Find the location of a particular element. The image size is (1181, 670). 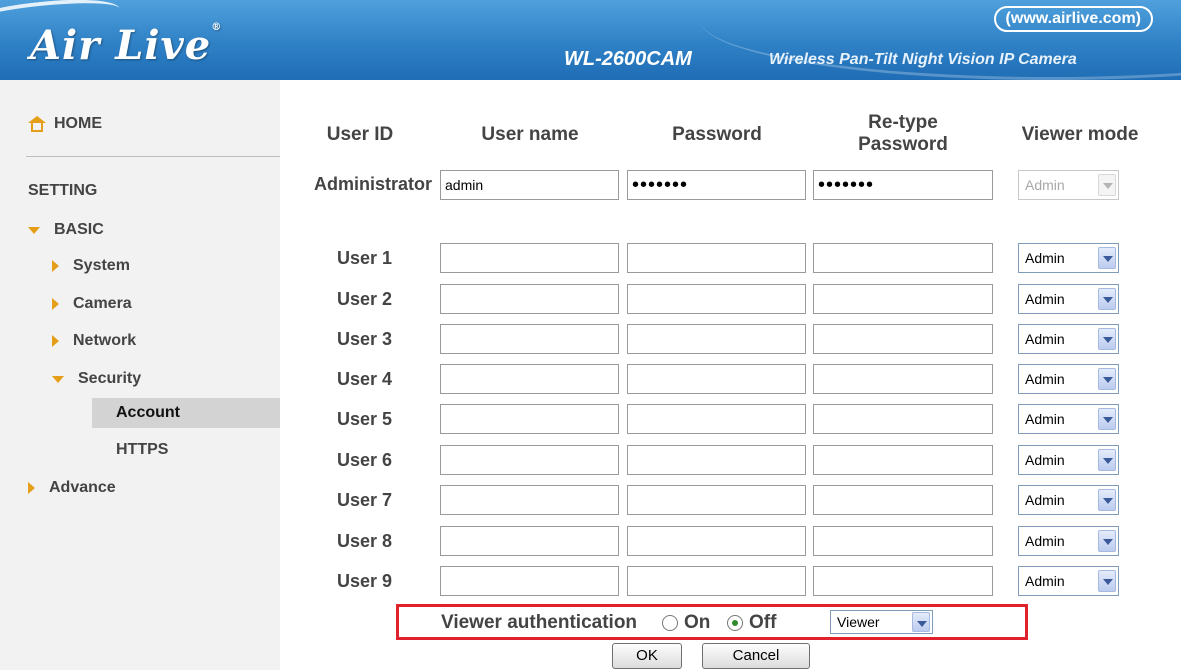

sidebar-item-camera: Camera is located at coordinates (92, 304).